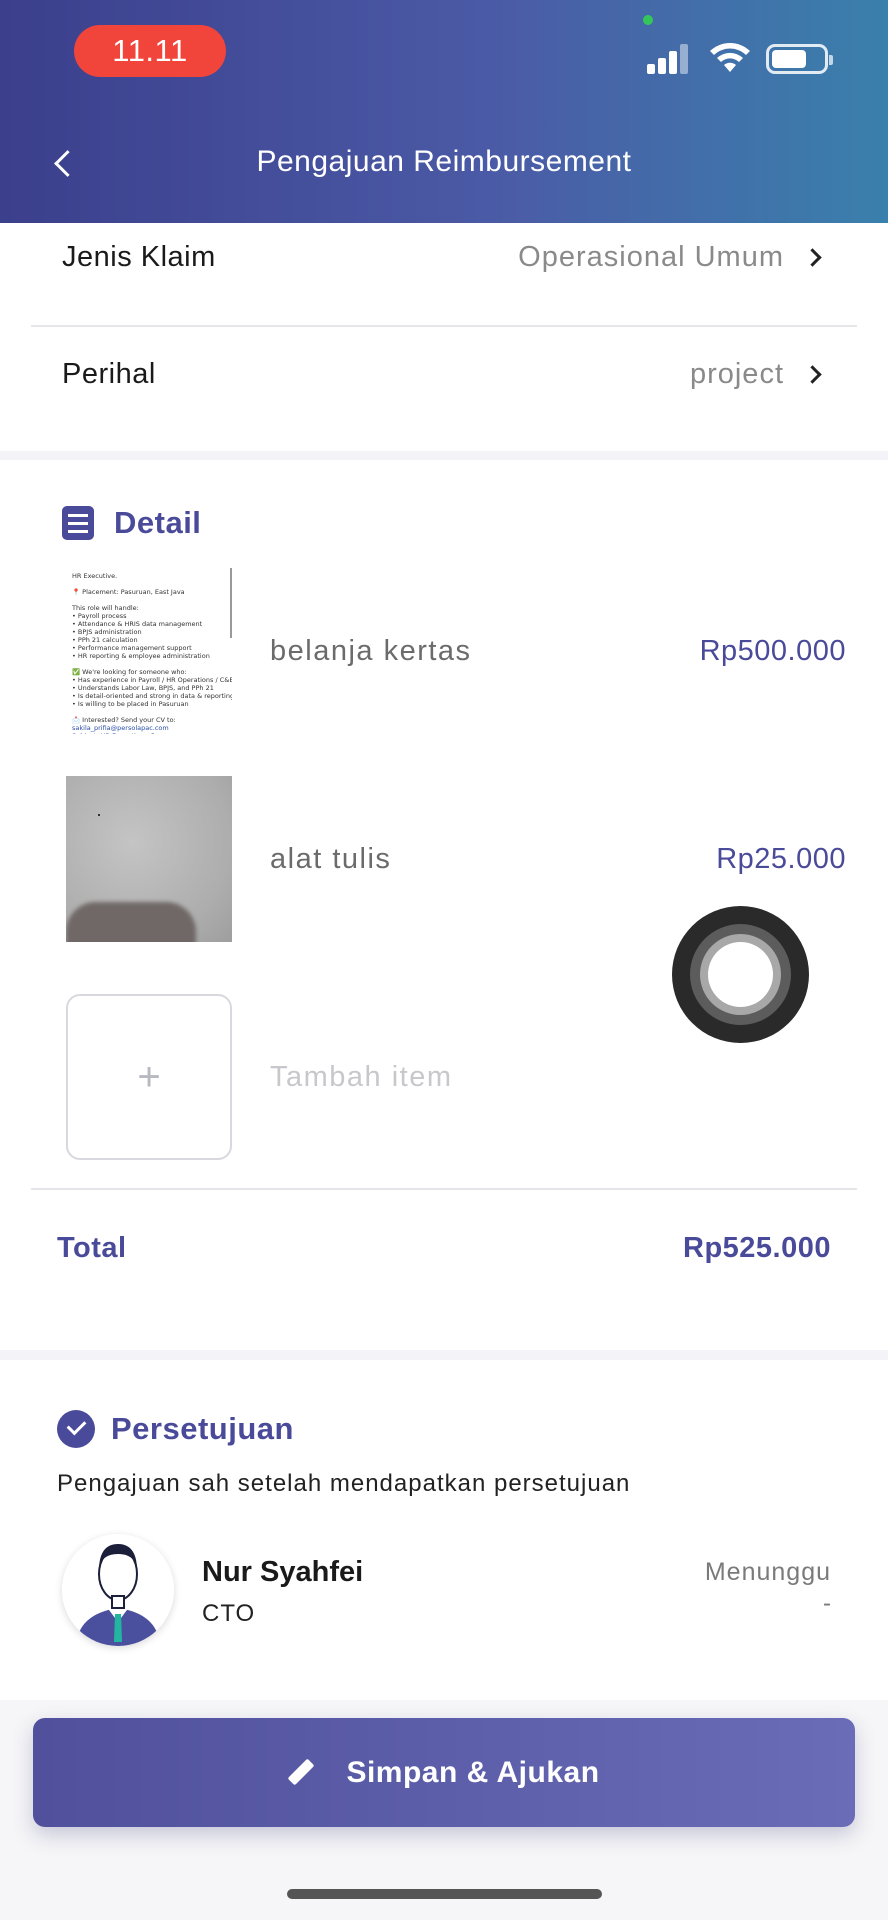  Describe the element at coordinates (827, 1603) in the screenshot. I see `approval-date: -` at that location.